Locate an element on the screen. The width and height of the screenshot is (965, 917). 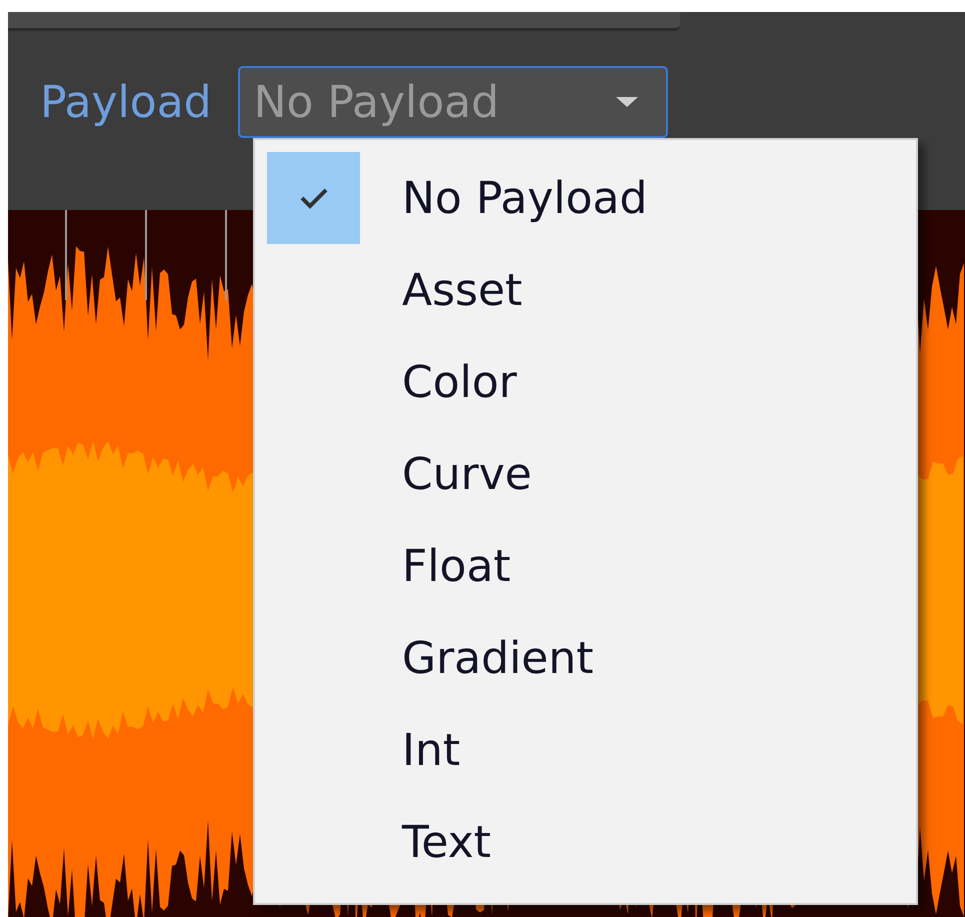
dropdown-arrow-icon is located at coordinates (627, 102).